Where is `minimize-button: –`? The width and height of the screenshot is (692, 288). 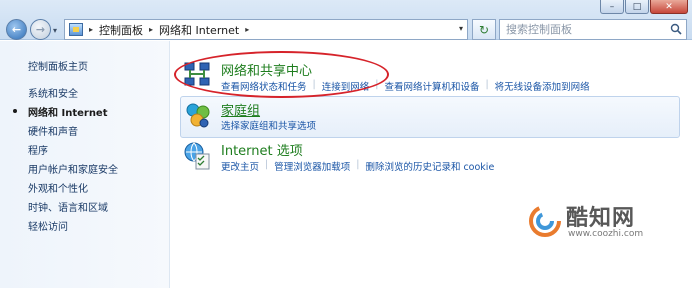 minimize-button: – is located at coordinates (612, 7).